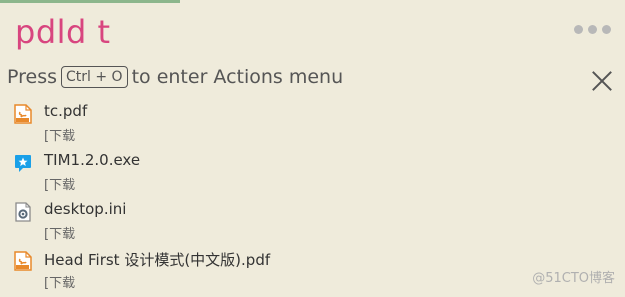 The image size is (625, 297). Describe the element at coordinates (23, 163) in the screenshot. I see `tim-app-icon` at that location.